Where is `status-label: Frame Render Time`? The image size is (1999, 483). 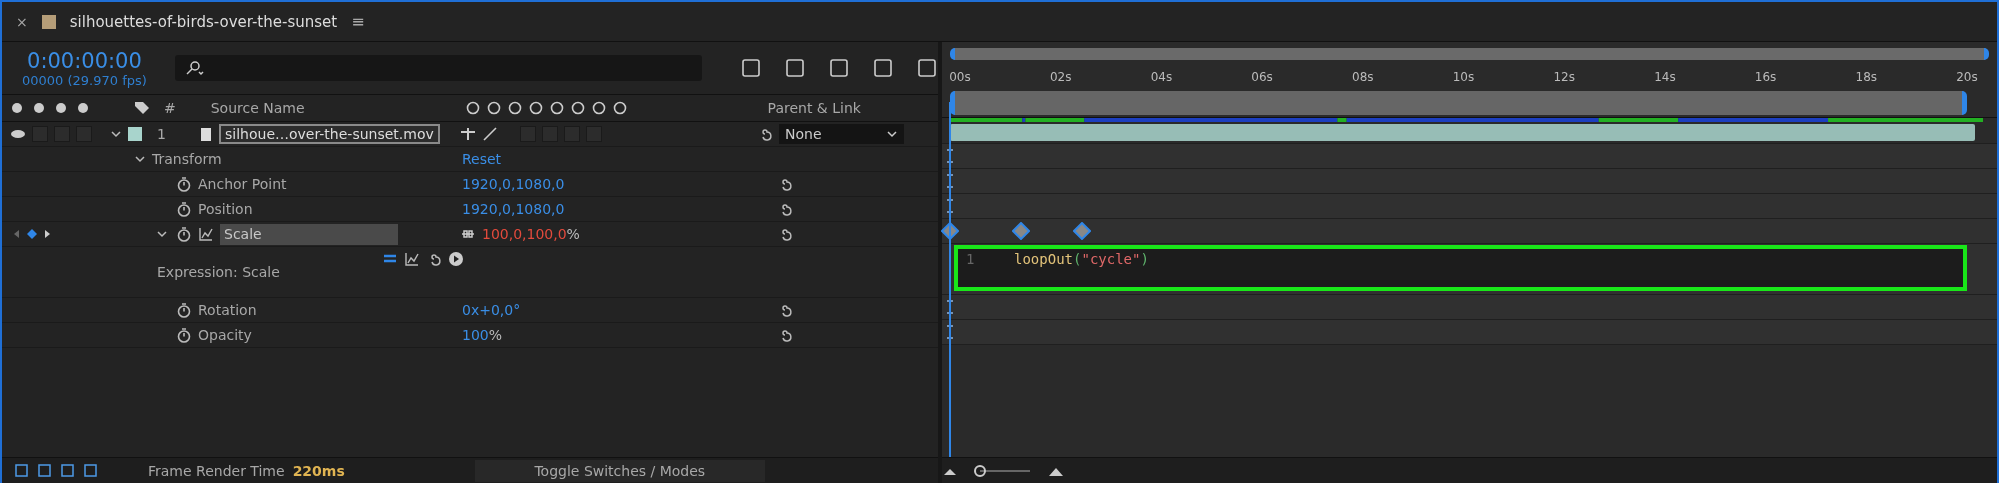 status-label: Frame Render Time is located at coordinates (216, 470).